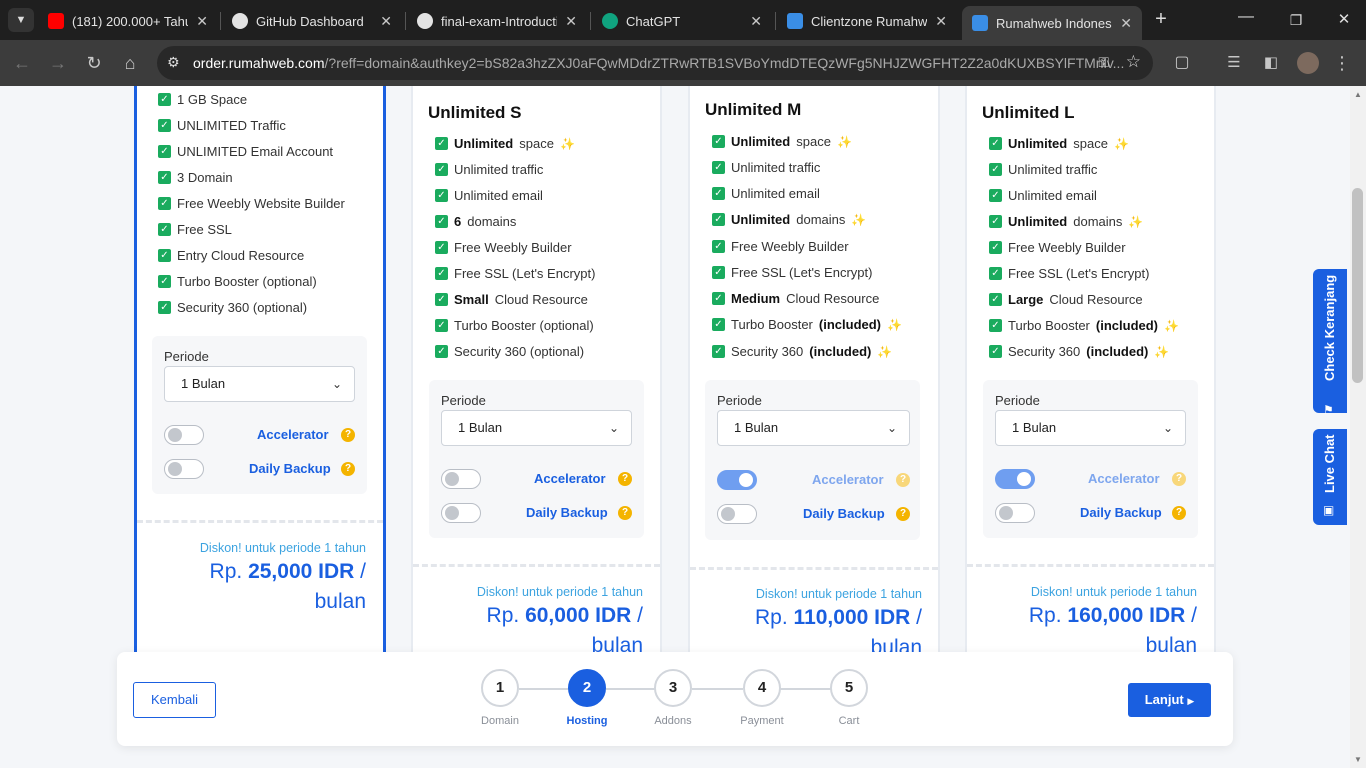 This screenshot has width=1366, height=768. Describe the element at coordinates (1052, 23) in the screenshot. I see `browser-tab-rumahweb-active: Rumahweb Indonesia ✕` at that location.